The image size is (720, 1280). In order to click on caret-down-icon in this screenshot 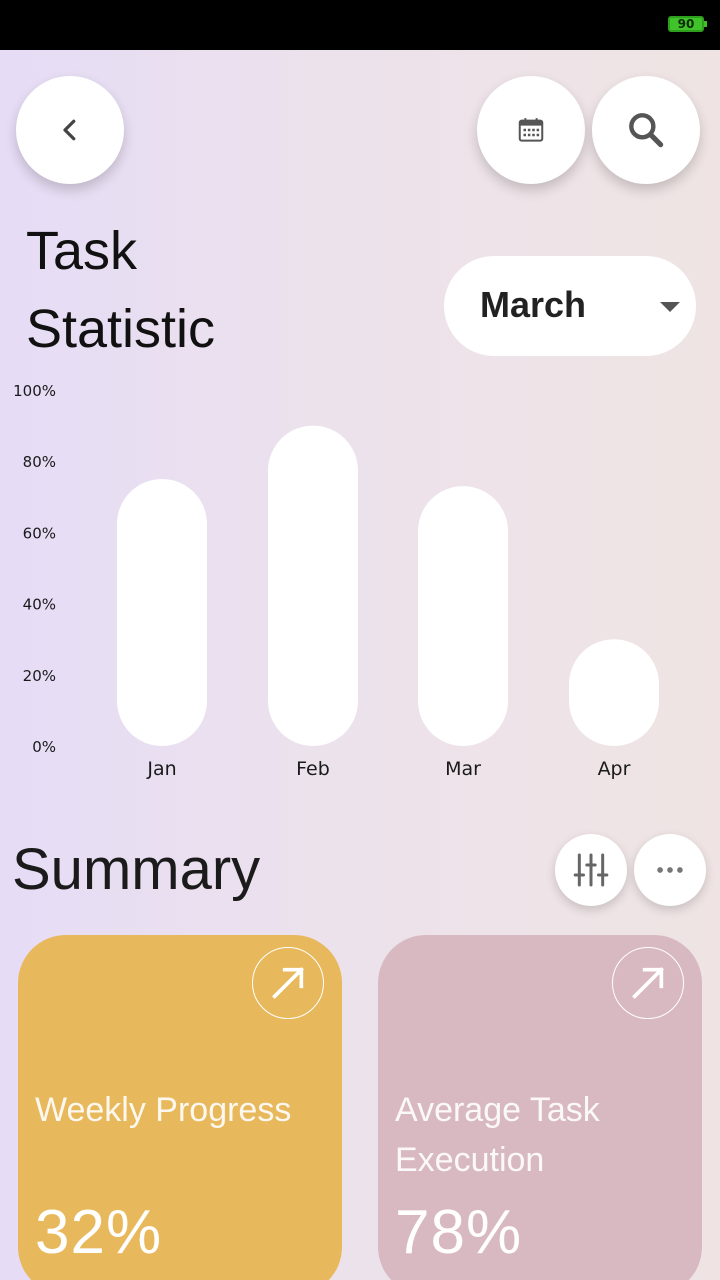, I will do `click(670, 307)`.